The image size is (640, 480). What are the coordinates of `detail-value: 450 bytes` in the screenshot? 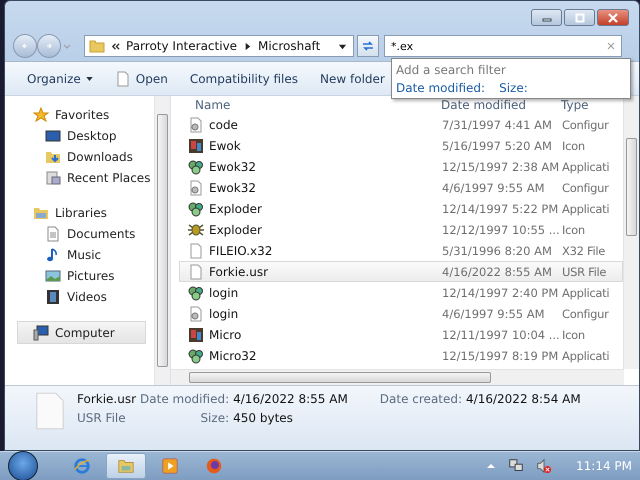 It's located at (263, 418).